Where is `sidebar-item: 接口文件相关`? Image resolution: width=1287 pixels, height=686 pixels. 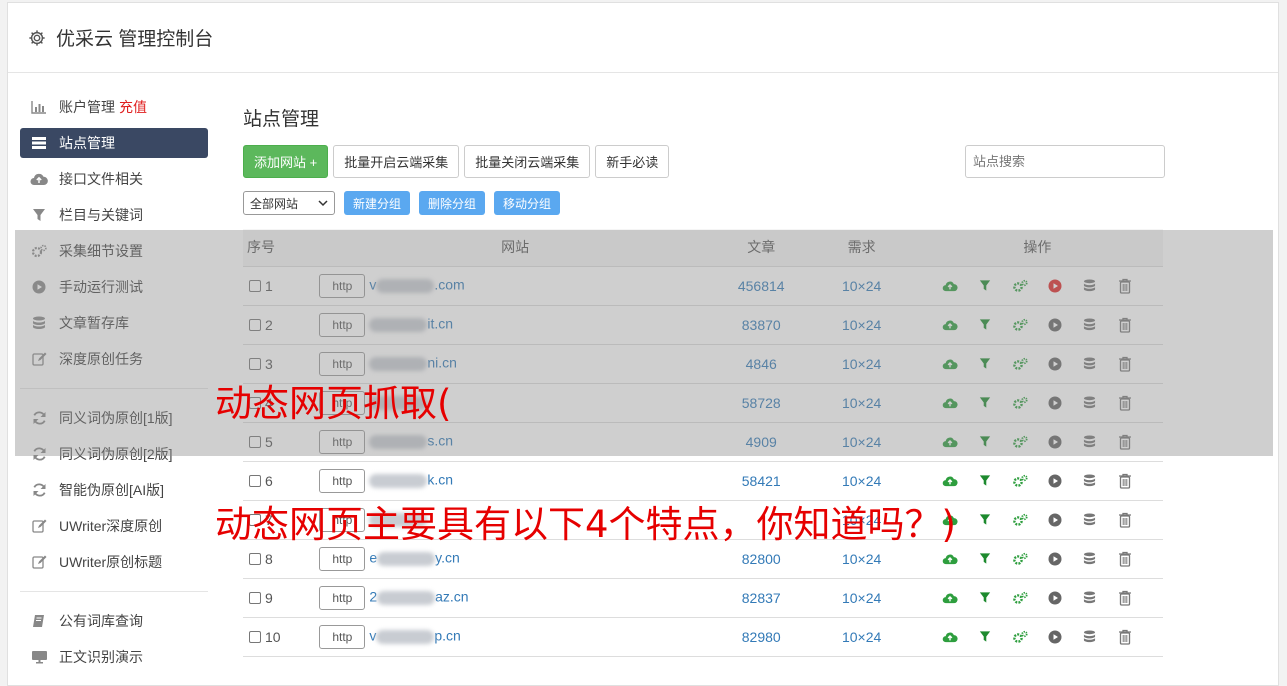
sidebar-item: 接口文件相关 is located at coordinates (114, 179).